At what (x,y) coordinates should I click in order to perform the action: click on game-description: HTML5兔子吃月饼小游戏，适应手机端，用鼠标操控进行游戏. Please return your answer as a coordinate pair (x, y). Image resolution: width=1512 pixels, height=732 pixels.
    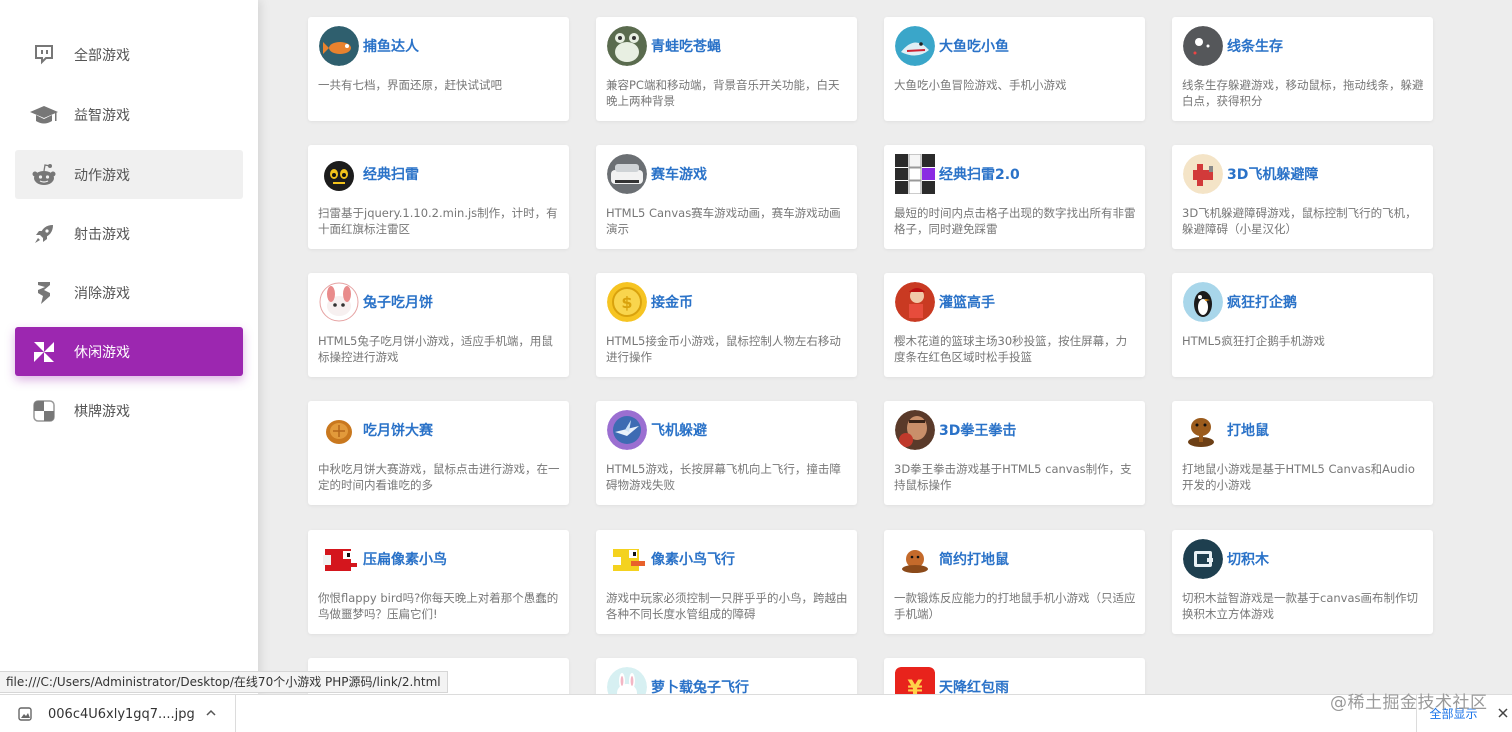
    Looking at the image, I should click on (435, 349).